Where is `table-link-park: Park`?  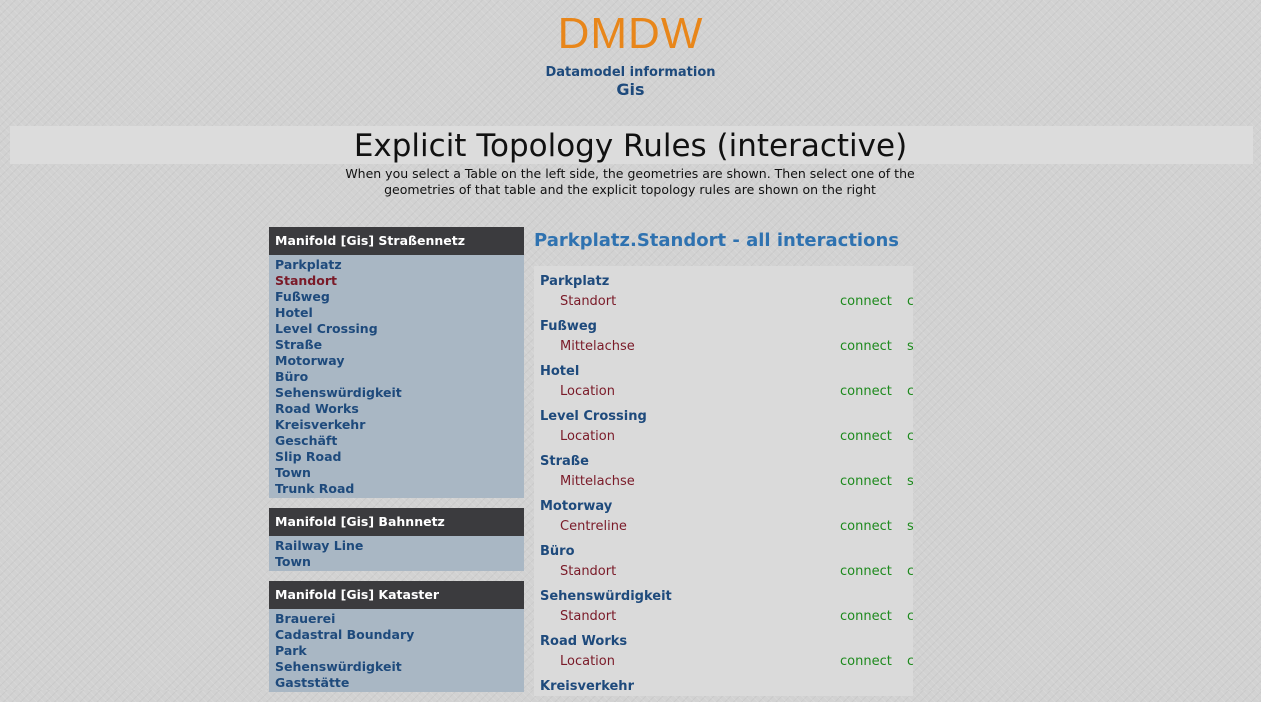 table-link-park: Park is located at coordinates (396, 651).